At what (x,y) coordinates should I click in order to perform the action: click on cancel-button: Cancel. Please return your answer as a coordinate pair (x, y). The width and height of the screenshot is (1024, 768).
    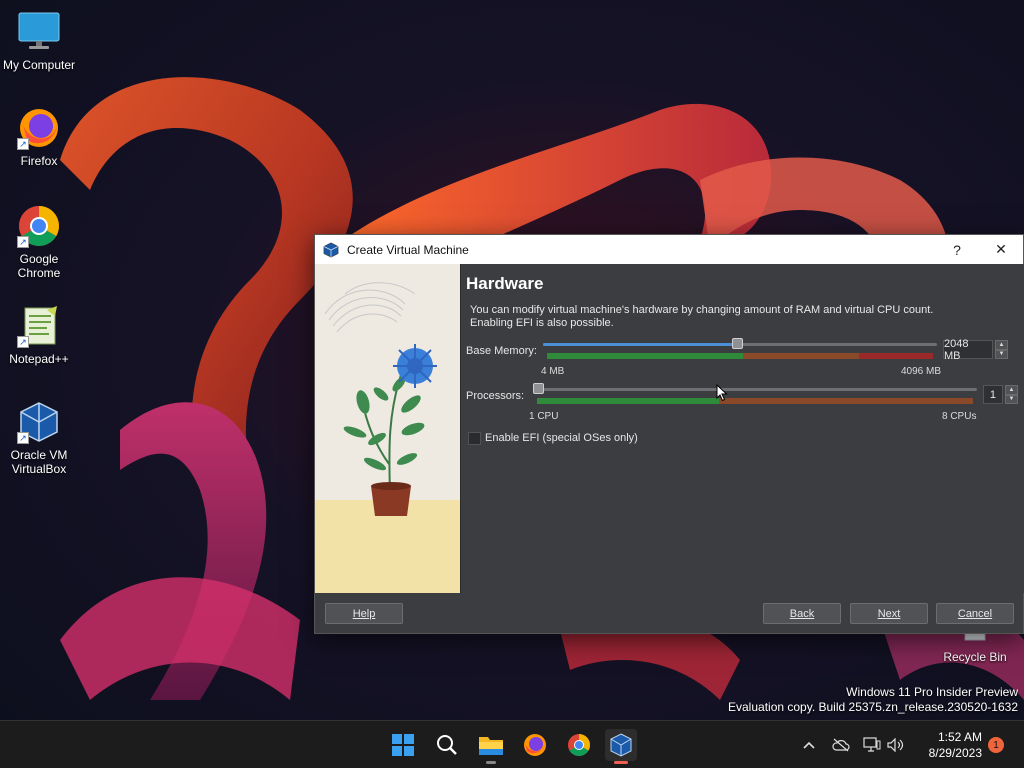
    Looking at the image, I should click on (975, 613).